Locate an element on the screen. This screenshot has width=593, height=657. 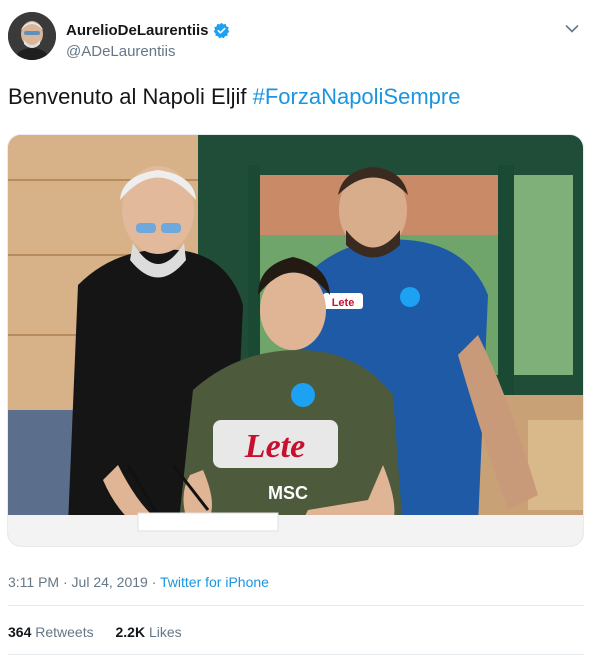
tweet-body: Benvenuto al Napoli Eljif is located at coordinates (130, 96).